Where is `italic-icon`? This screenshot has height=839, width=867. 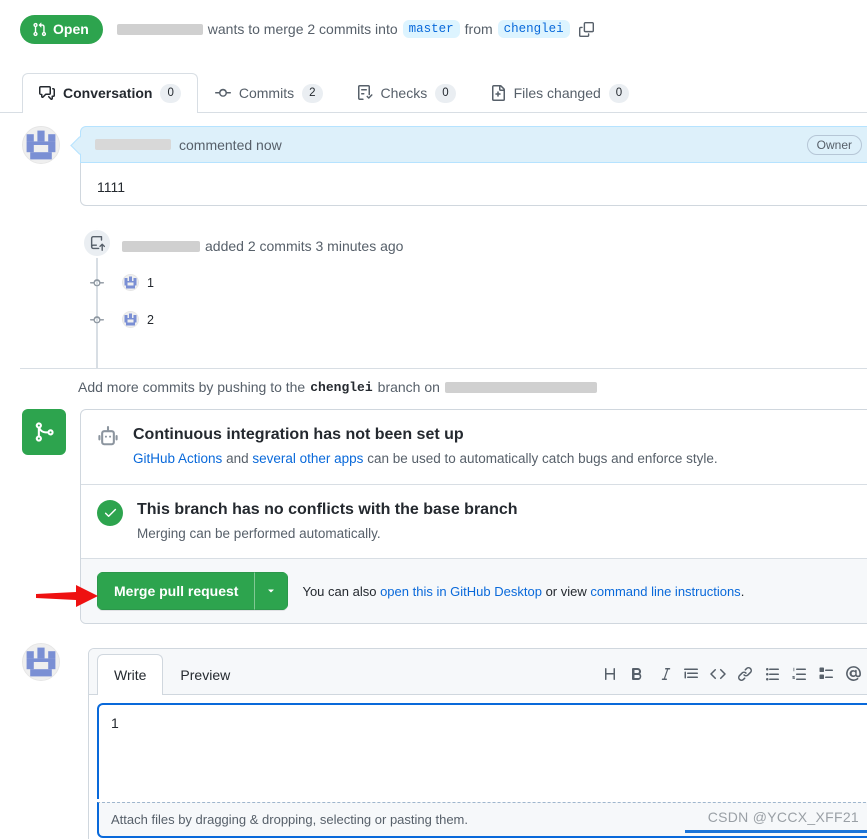
italic-icon is located at coordinates (664, 674).